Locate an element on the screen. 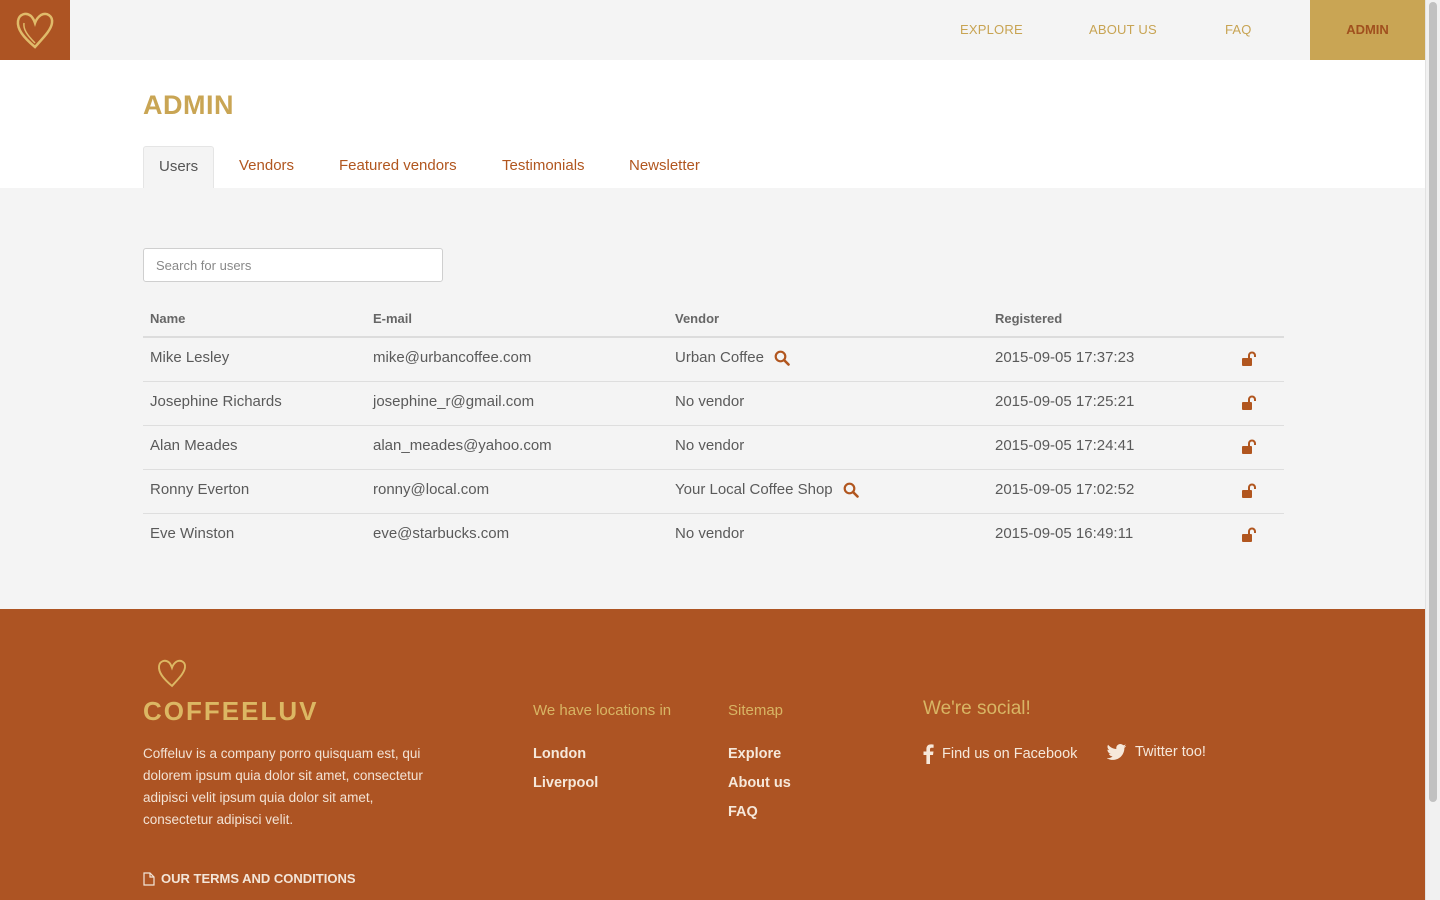 The image size is (1440, 900). column-header-registered: Registered is located at coordinates (1028, 318).